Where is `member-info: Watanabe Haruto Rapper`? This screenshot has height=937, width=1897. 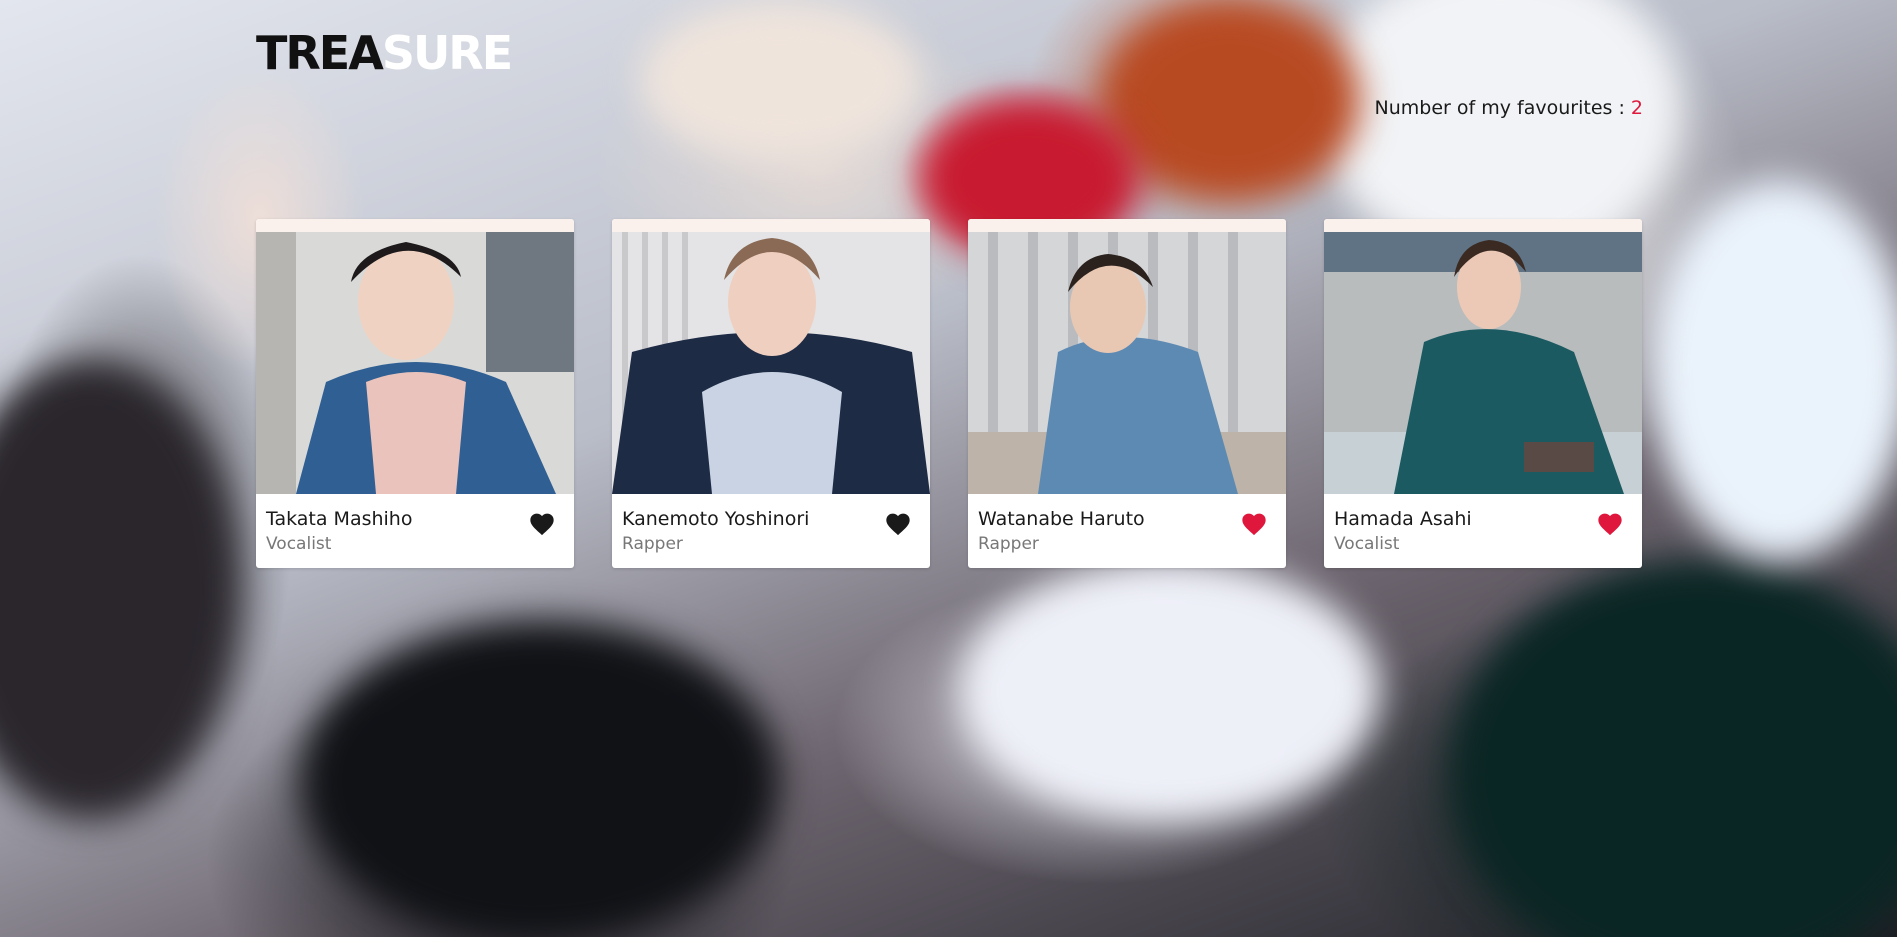
member-info: Watanabe Haruto Rapper is located at coordinates (1127, 524).